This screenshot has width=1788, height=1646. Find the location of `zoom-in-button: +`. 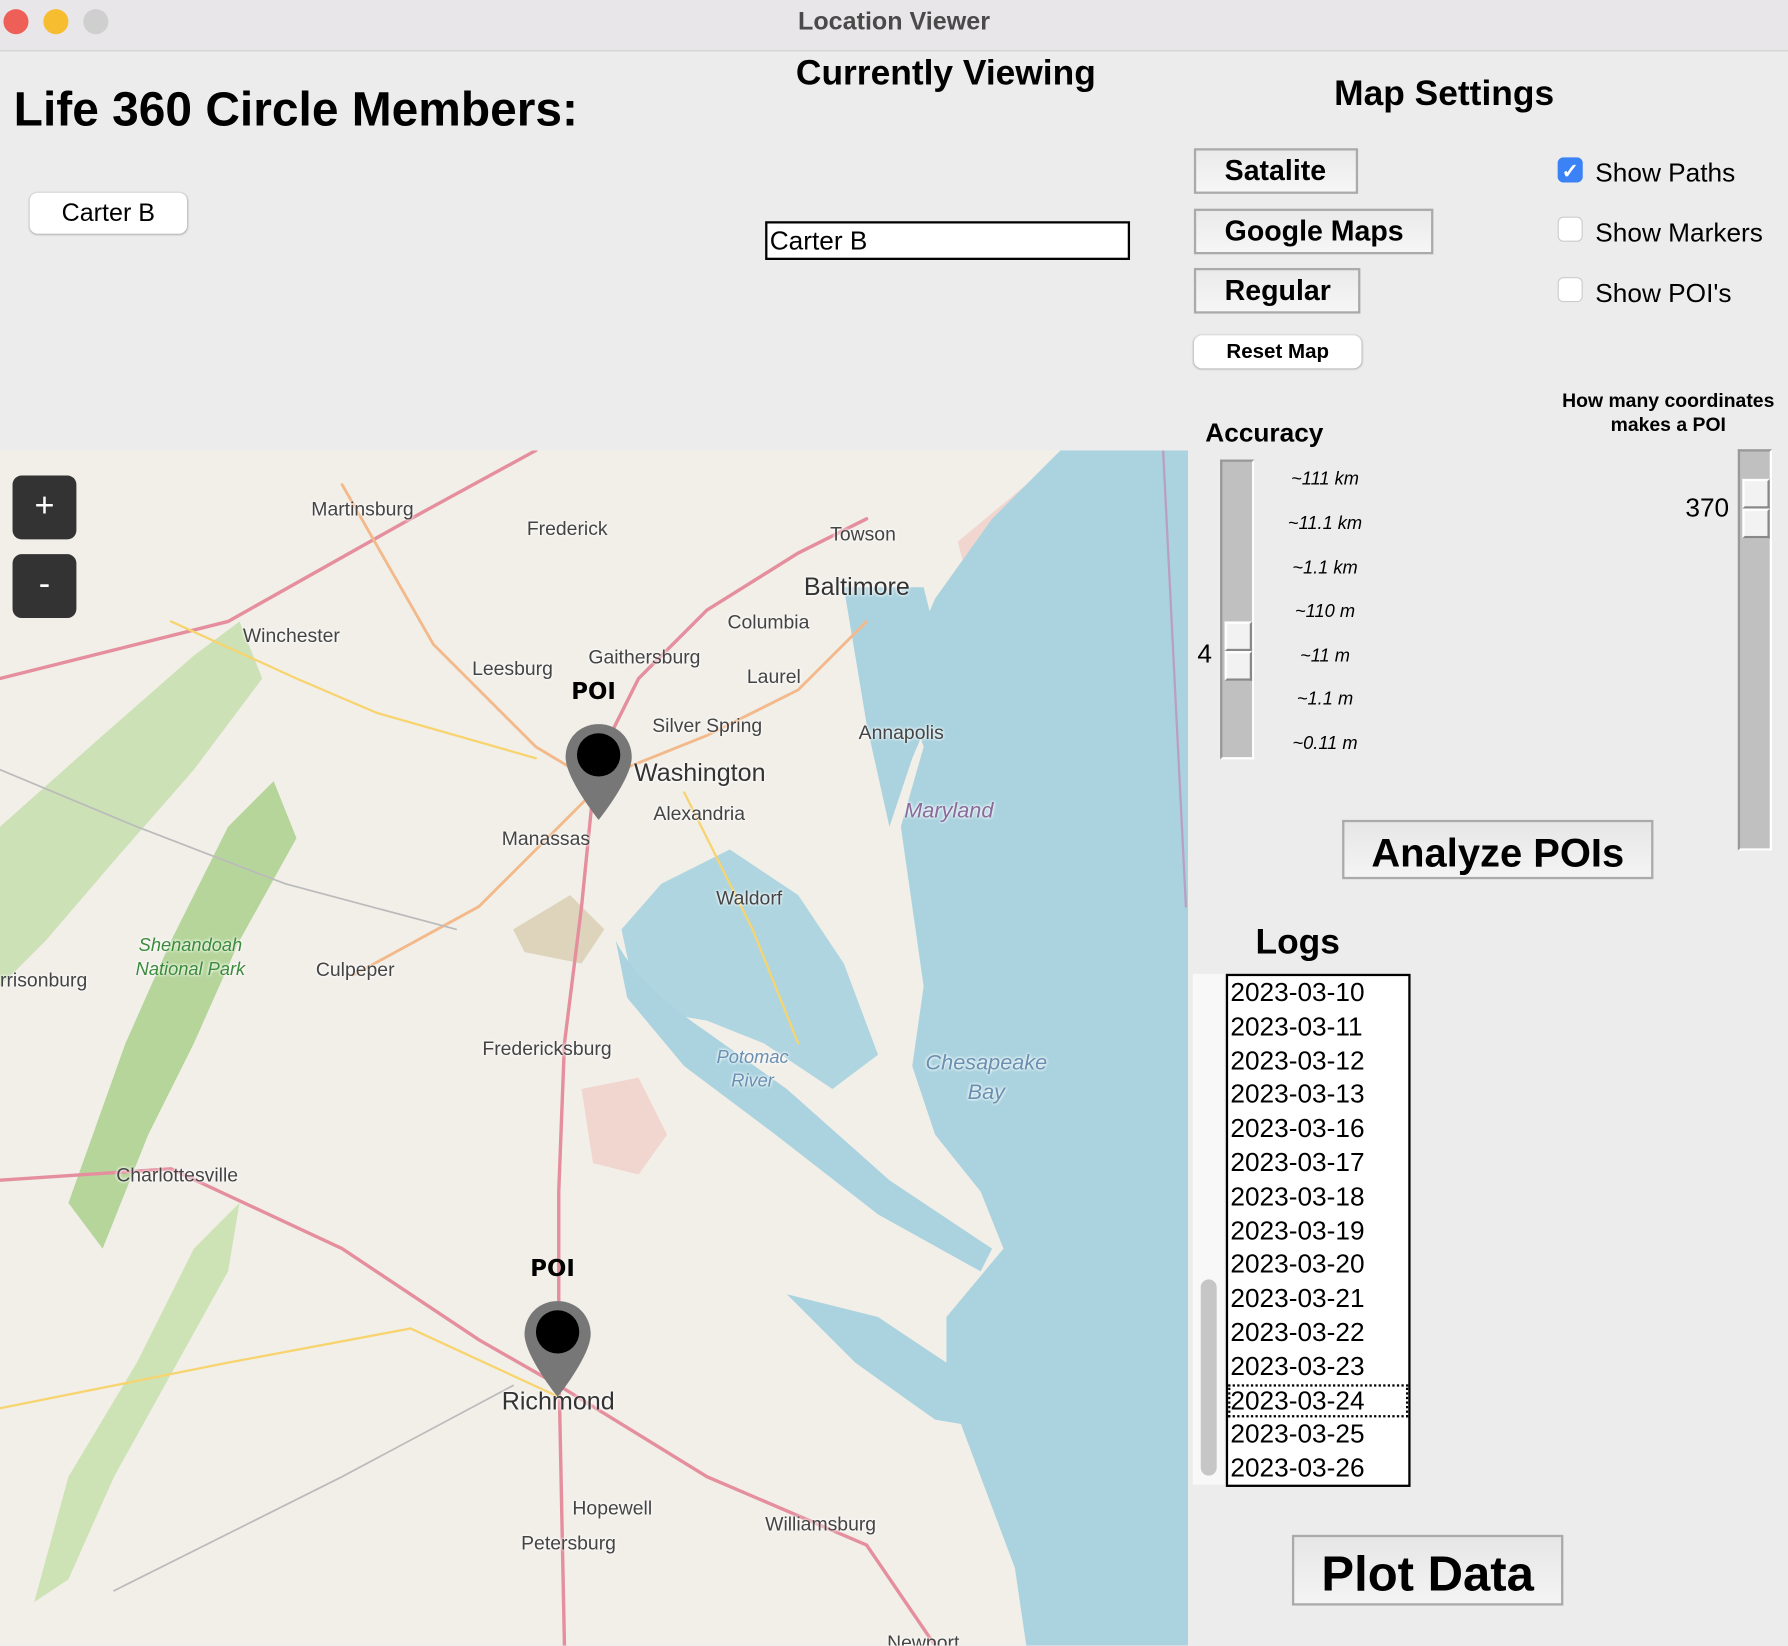

zoom-in-button: + is located at coordinates (44, 507).